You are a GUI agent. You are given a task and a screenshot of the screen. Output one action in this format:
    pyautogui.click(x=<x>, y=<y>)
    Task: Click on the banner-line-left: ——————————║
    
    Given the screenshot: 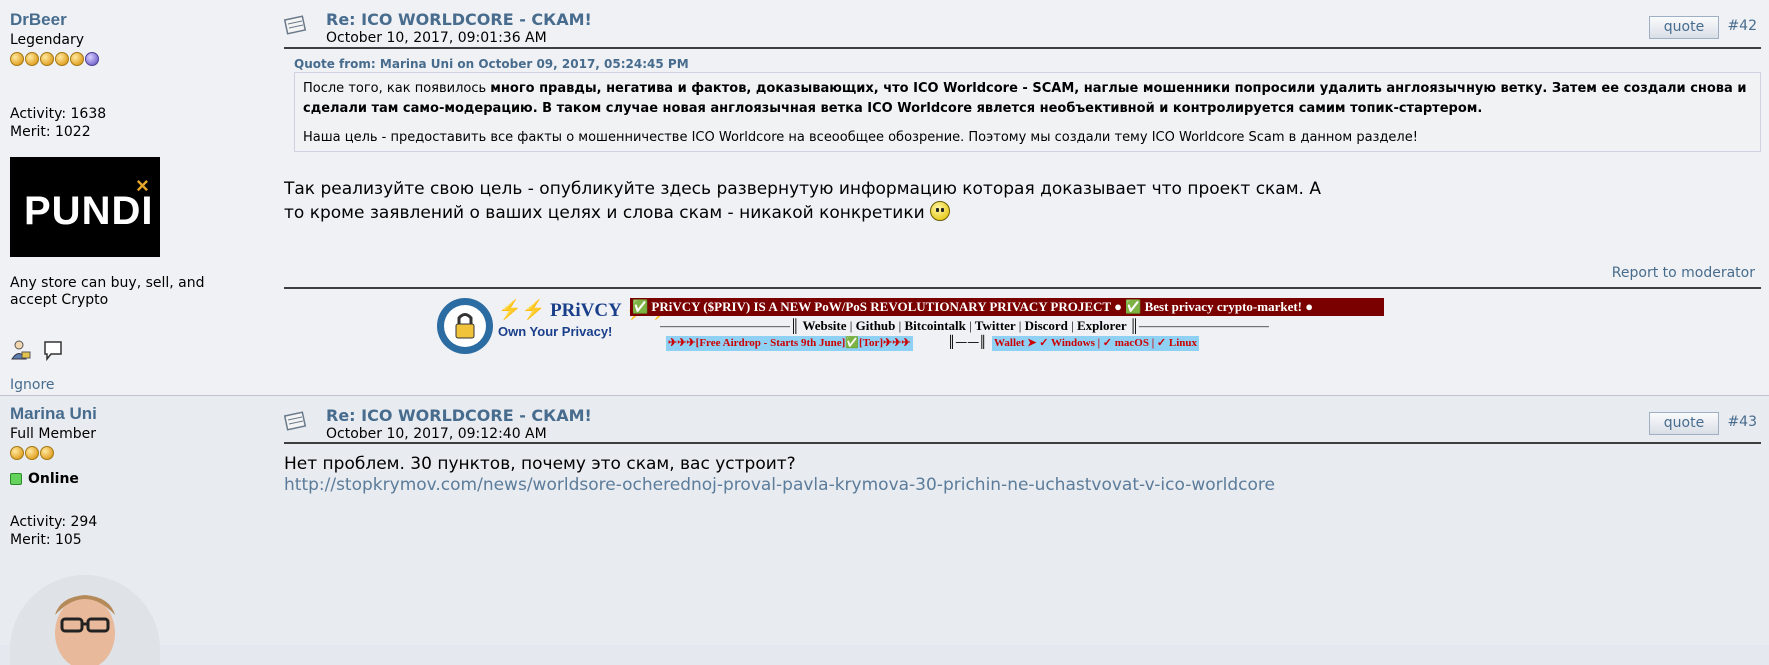 What is the action you would take?
    pyautogui.click(x=731, y=325)
    